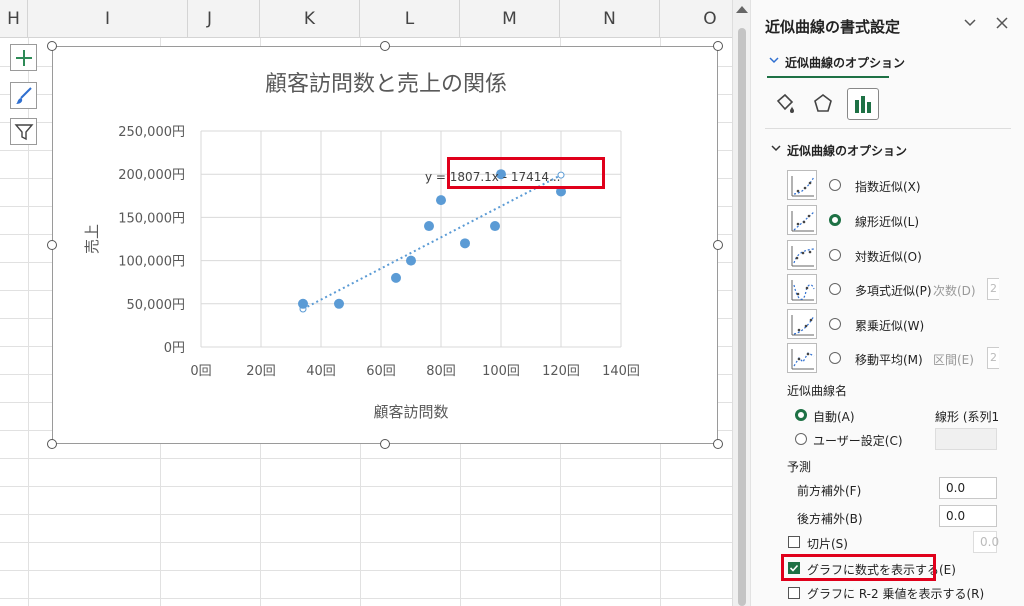 The width and height of the screenshot is (1024, 606). Describe the element at coordinates (889, 360) in the screenshot. I see `trend-label: 移動平均(M)` at that location.